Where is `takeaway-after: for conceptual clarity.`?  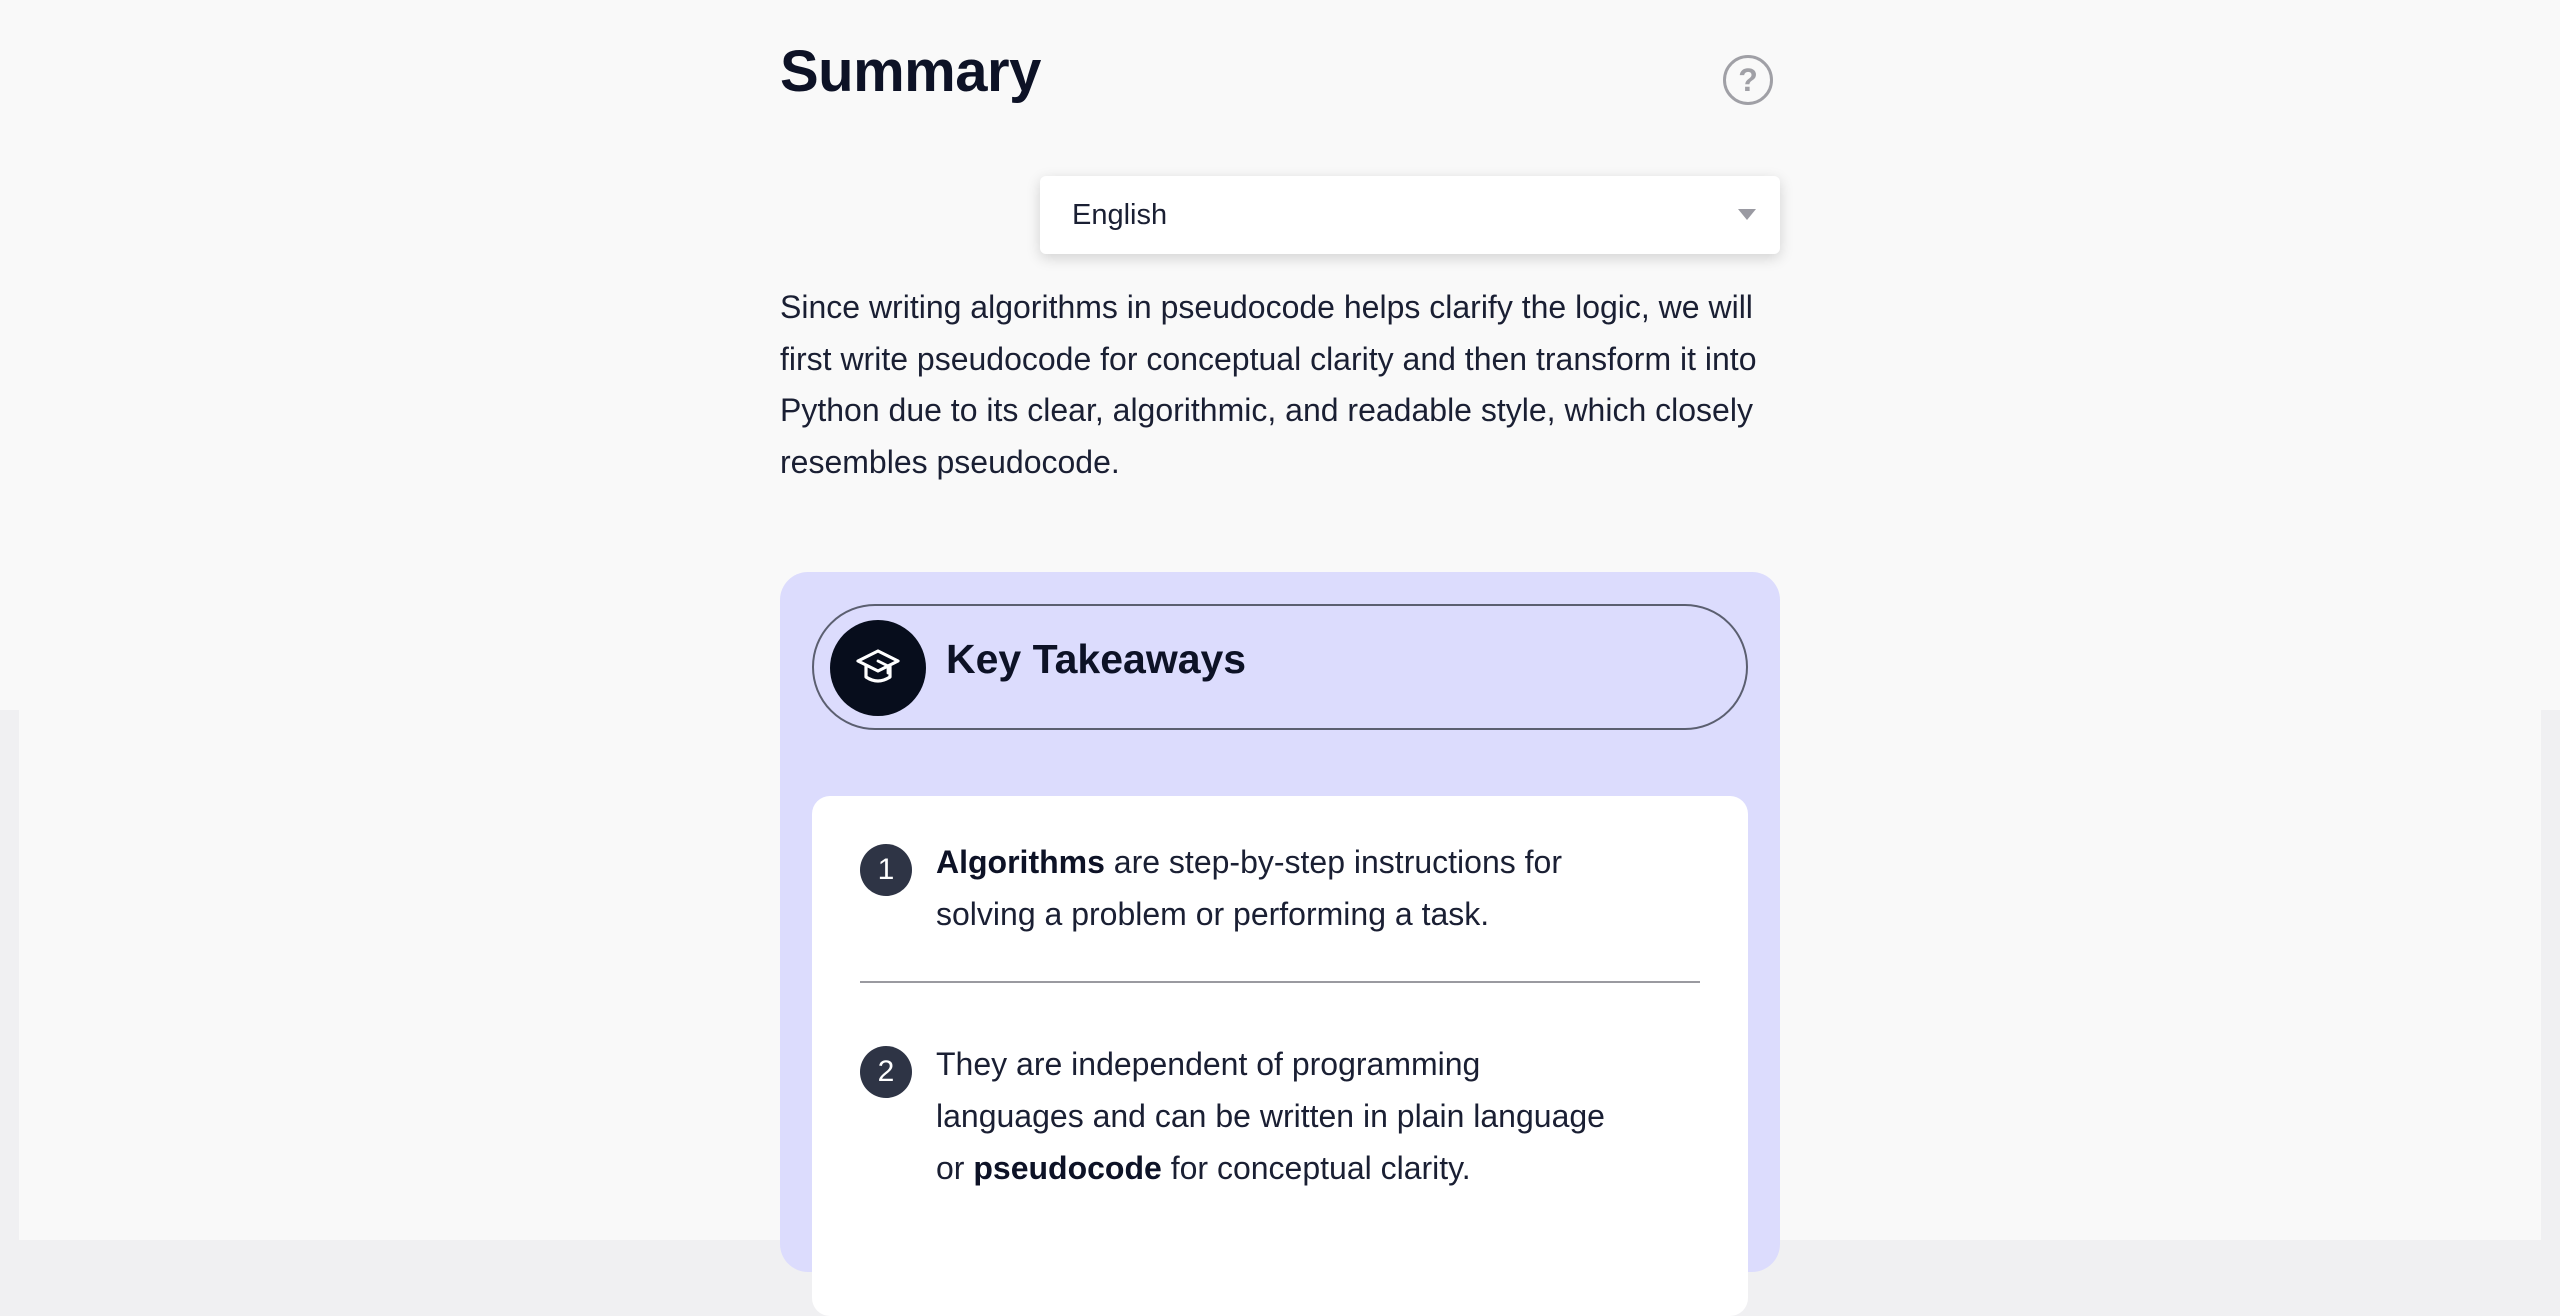
takeaway-after: for conceptual clarity. is located at coordinates (1316, 1168).